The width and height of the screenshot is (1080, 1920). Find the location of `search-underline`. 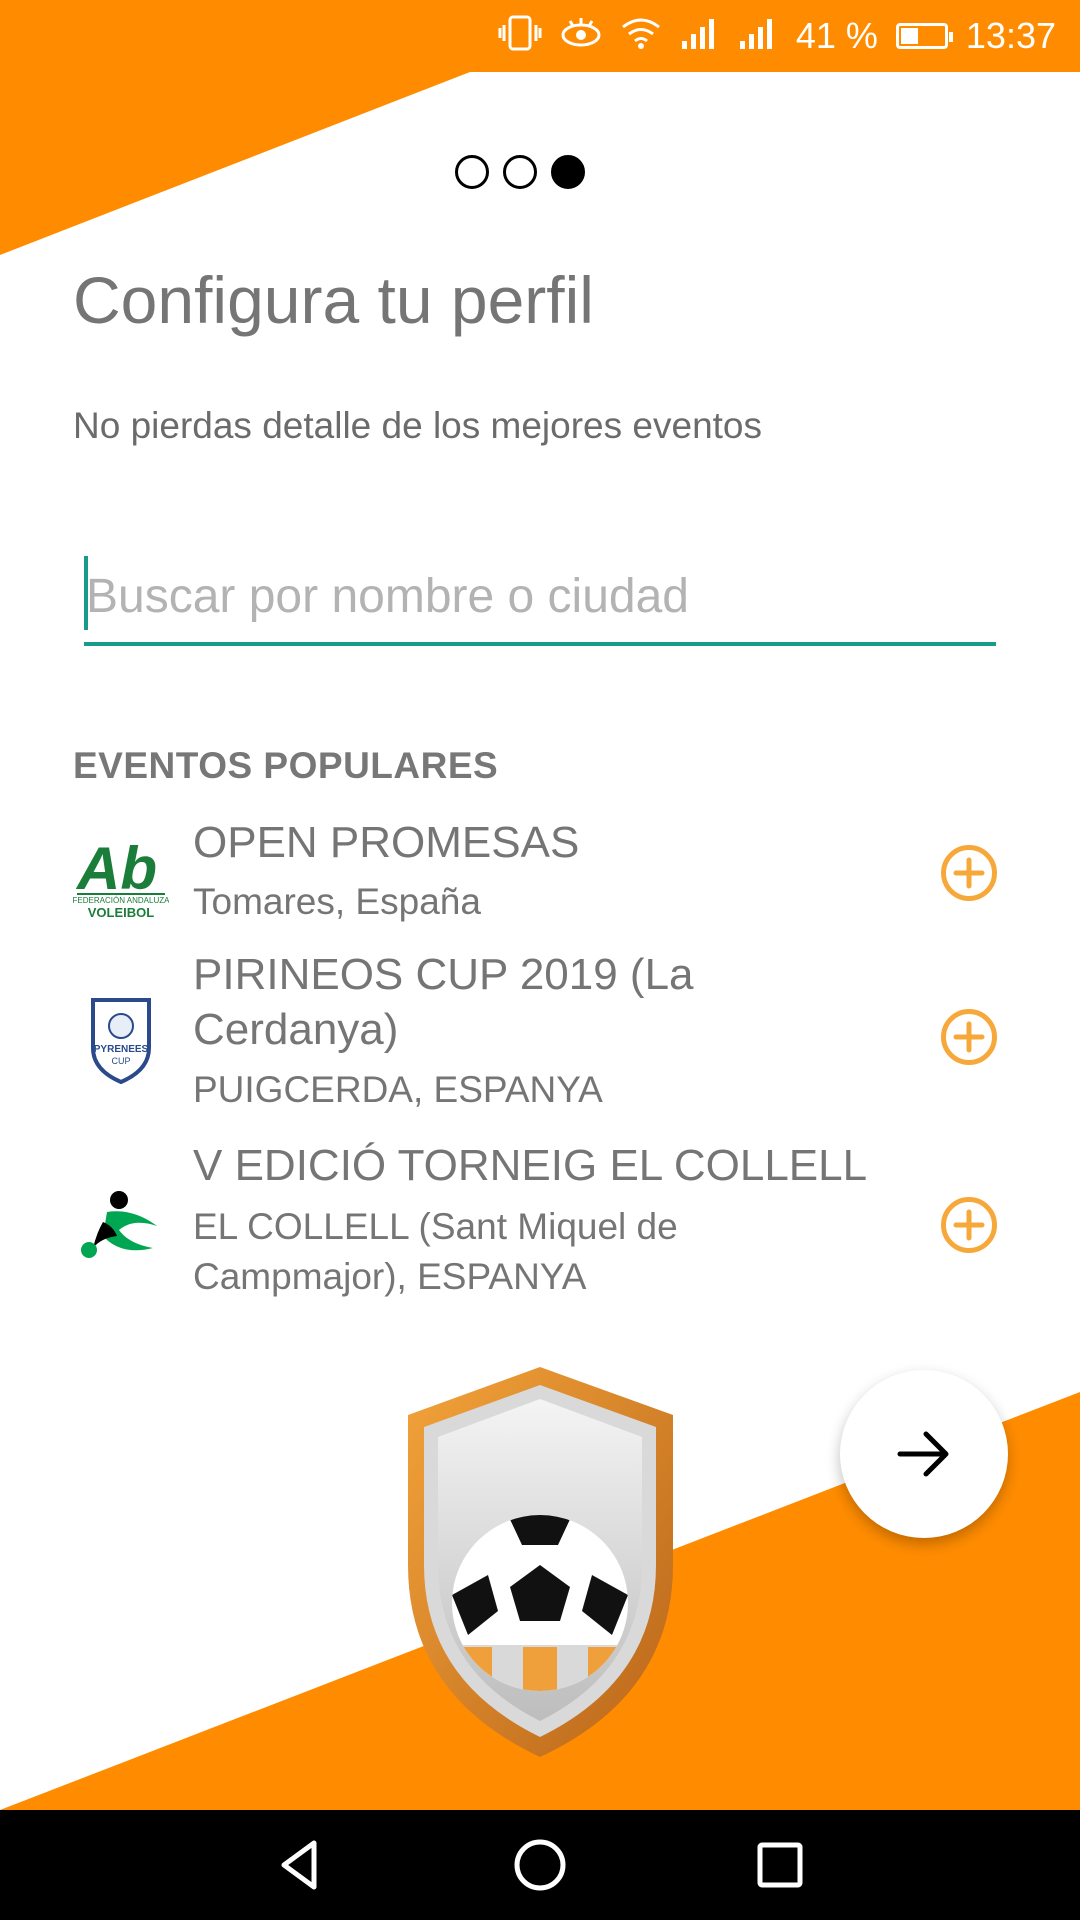

search-underline is located at coordinates (540, 644).